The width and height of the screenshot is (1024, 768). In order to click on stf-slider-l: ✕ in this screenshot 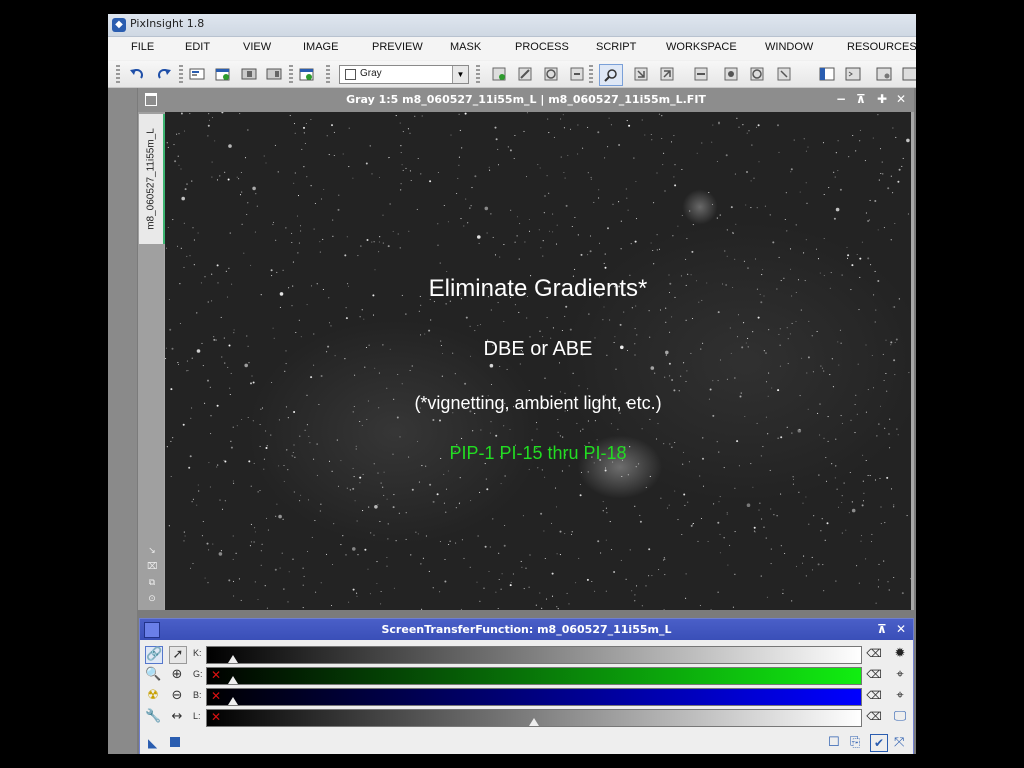, I will do `click(534, 718)`.